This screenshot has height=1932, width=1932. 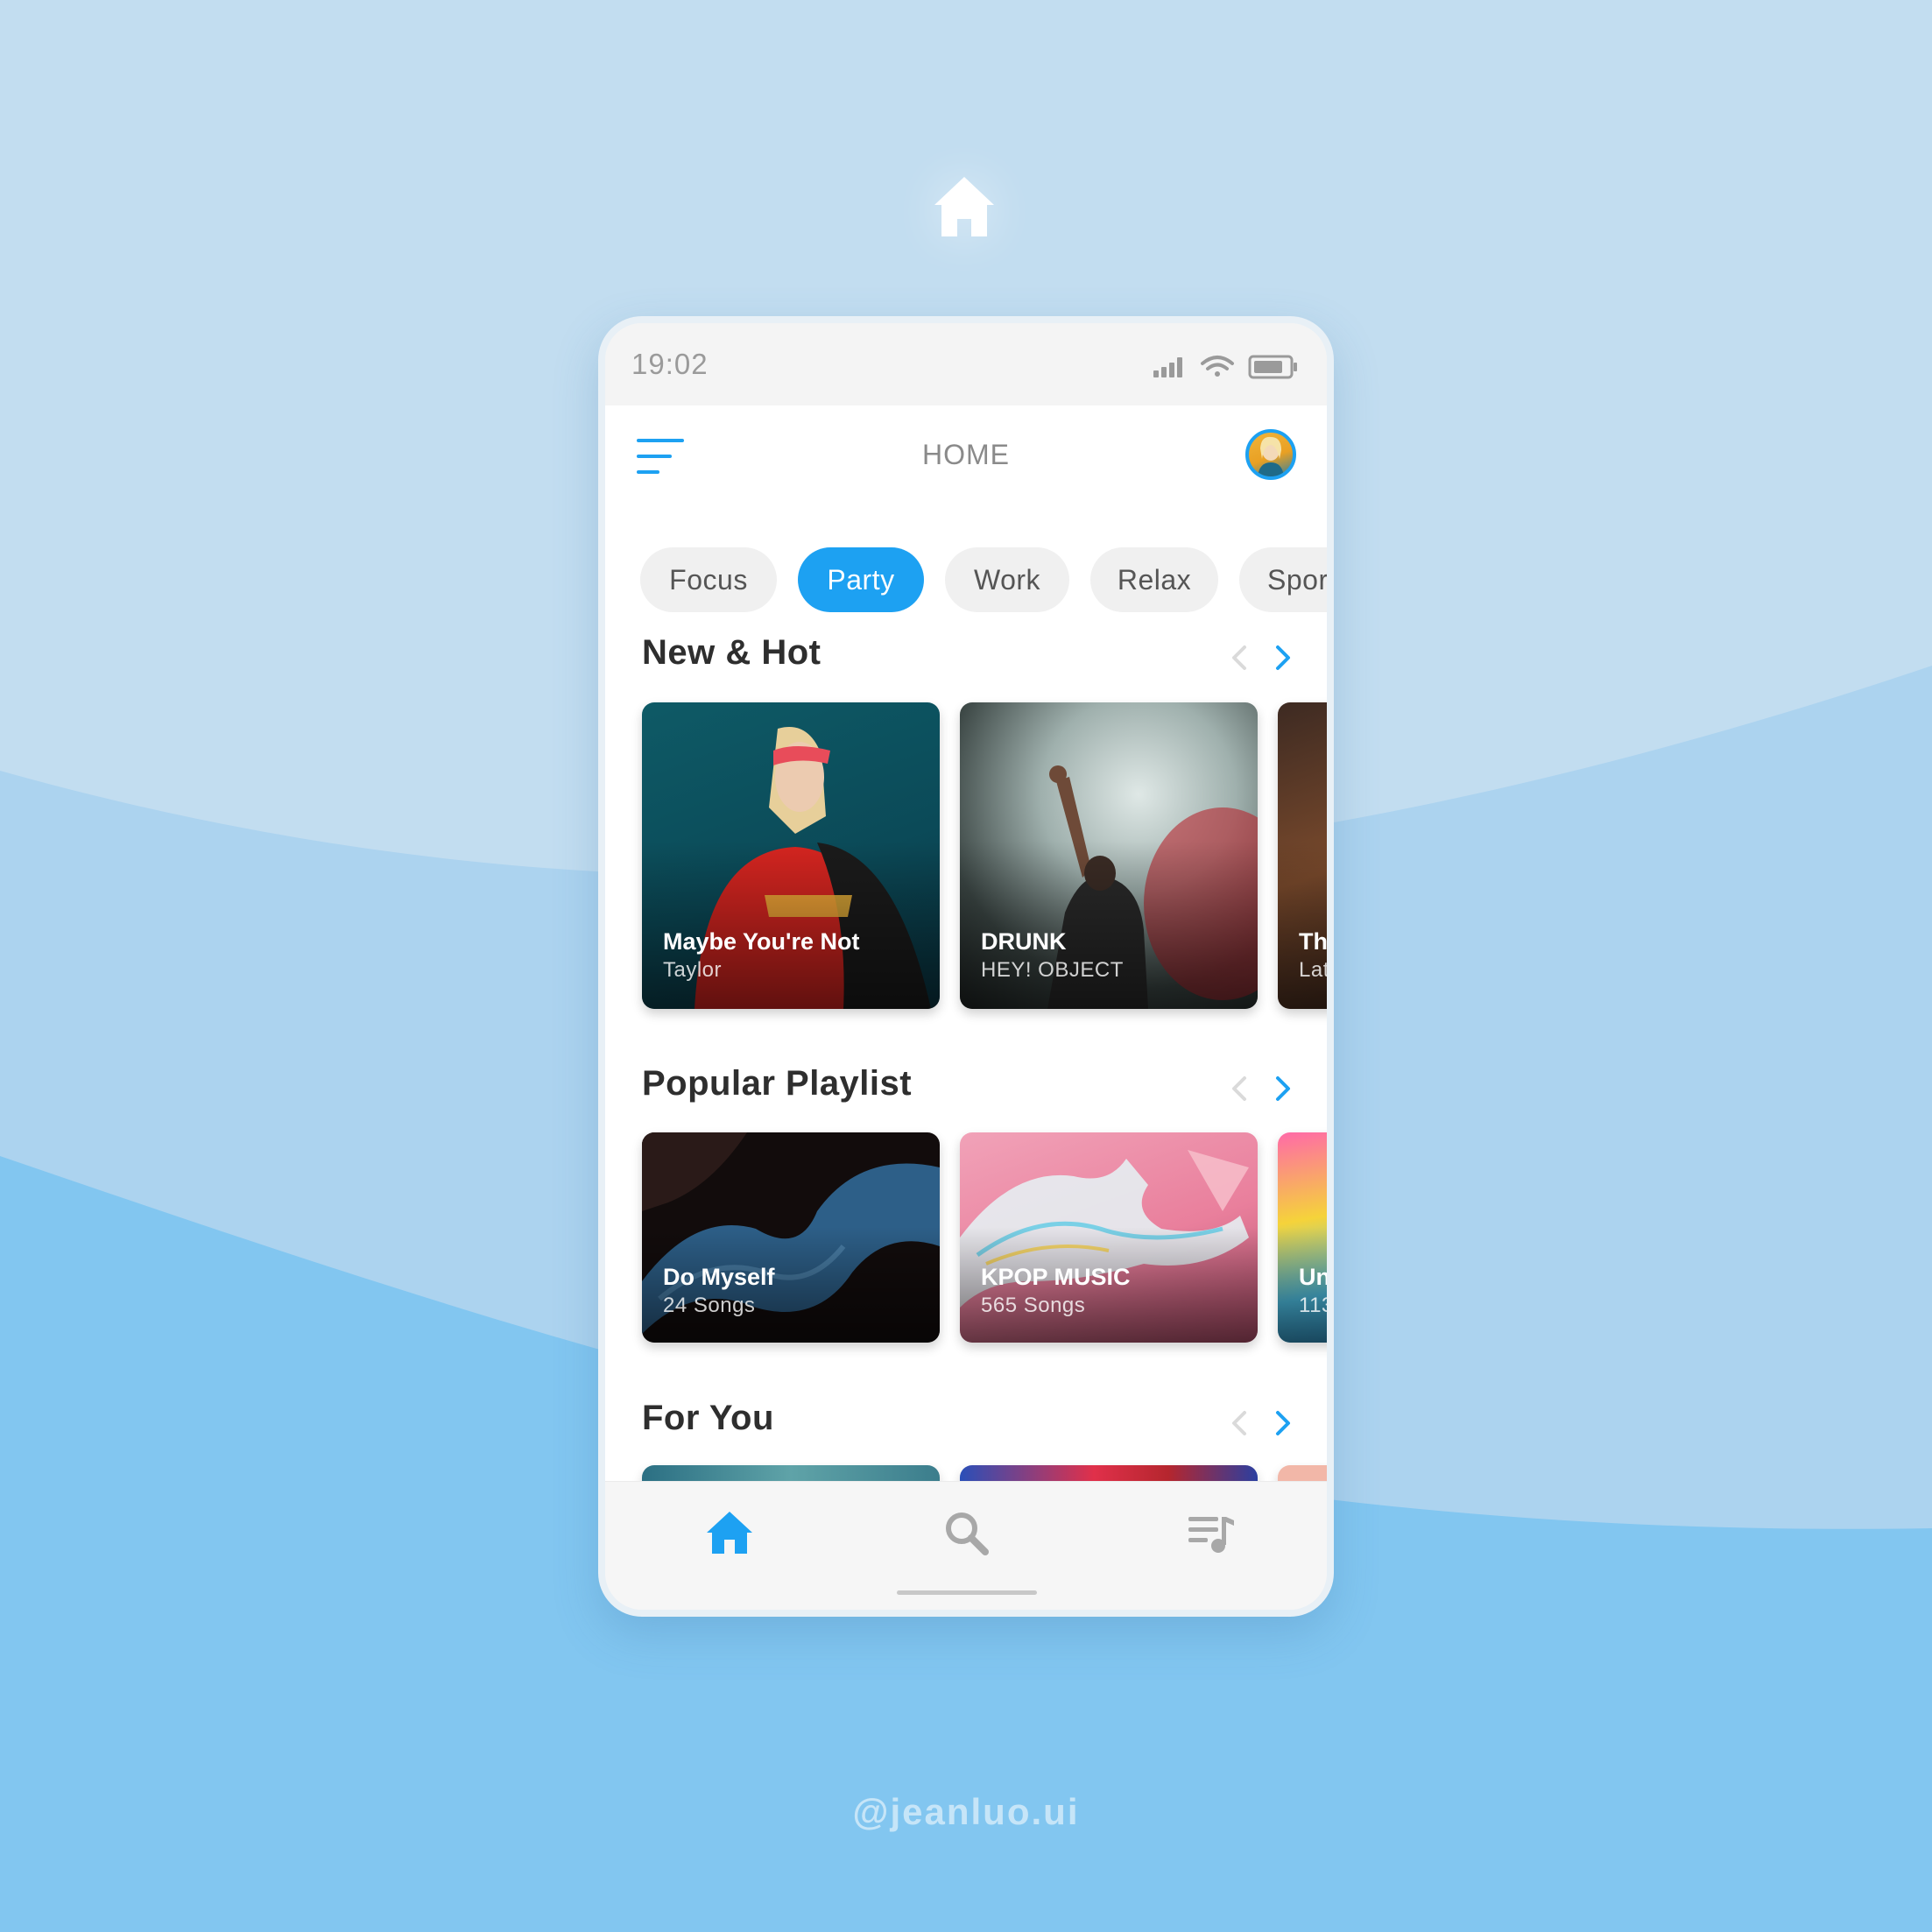 I want to click on status-icons, so click(x=1225, y=367).